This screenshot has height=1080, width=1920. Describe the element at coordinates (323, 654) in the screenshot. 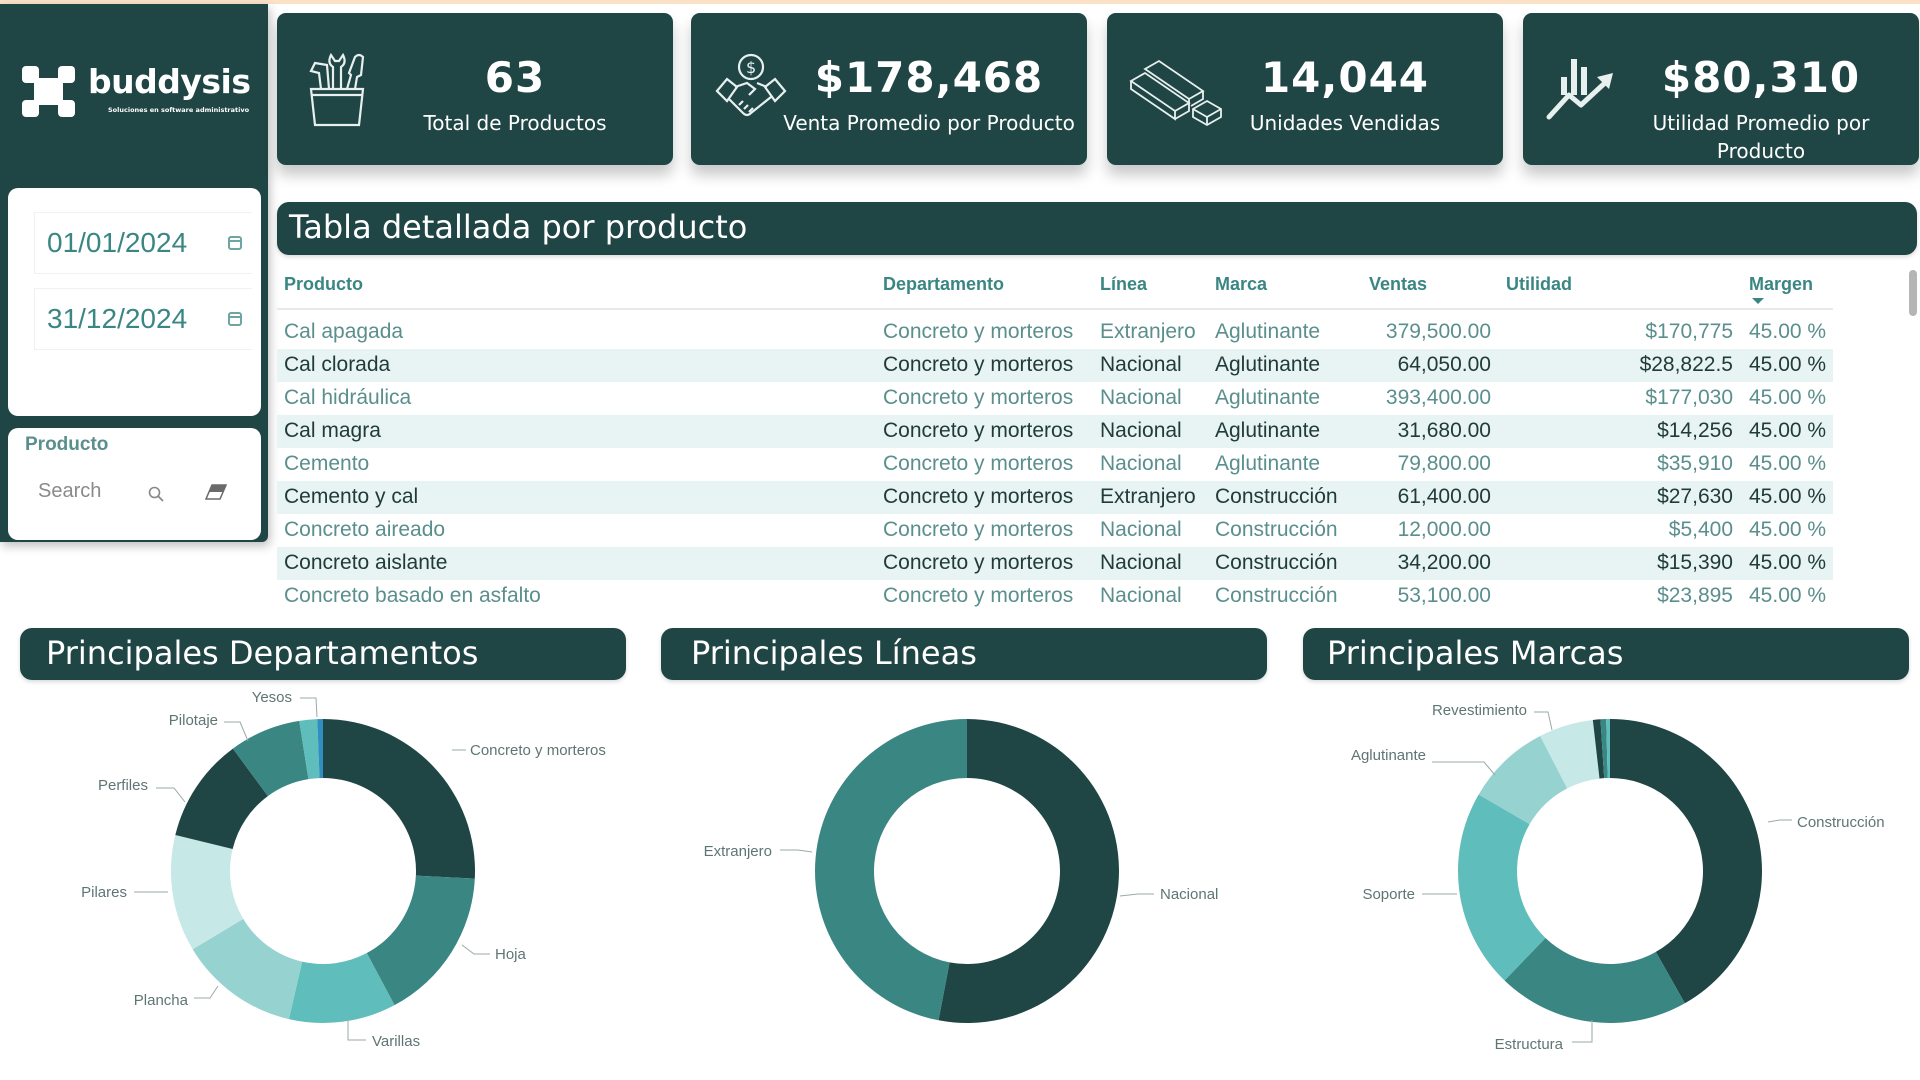

I see `chart-title-departamentos: Principales Departamentos` at that location.